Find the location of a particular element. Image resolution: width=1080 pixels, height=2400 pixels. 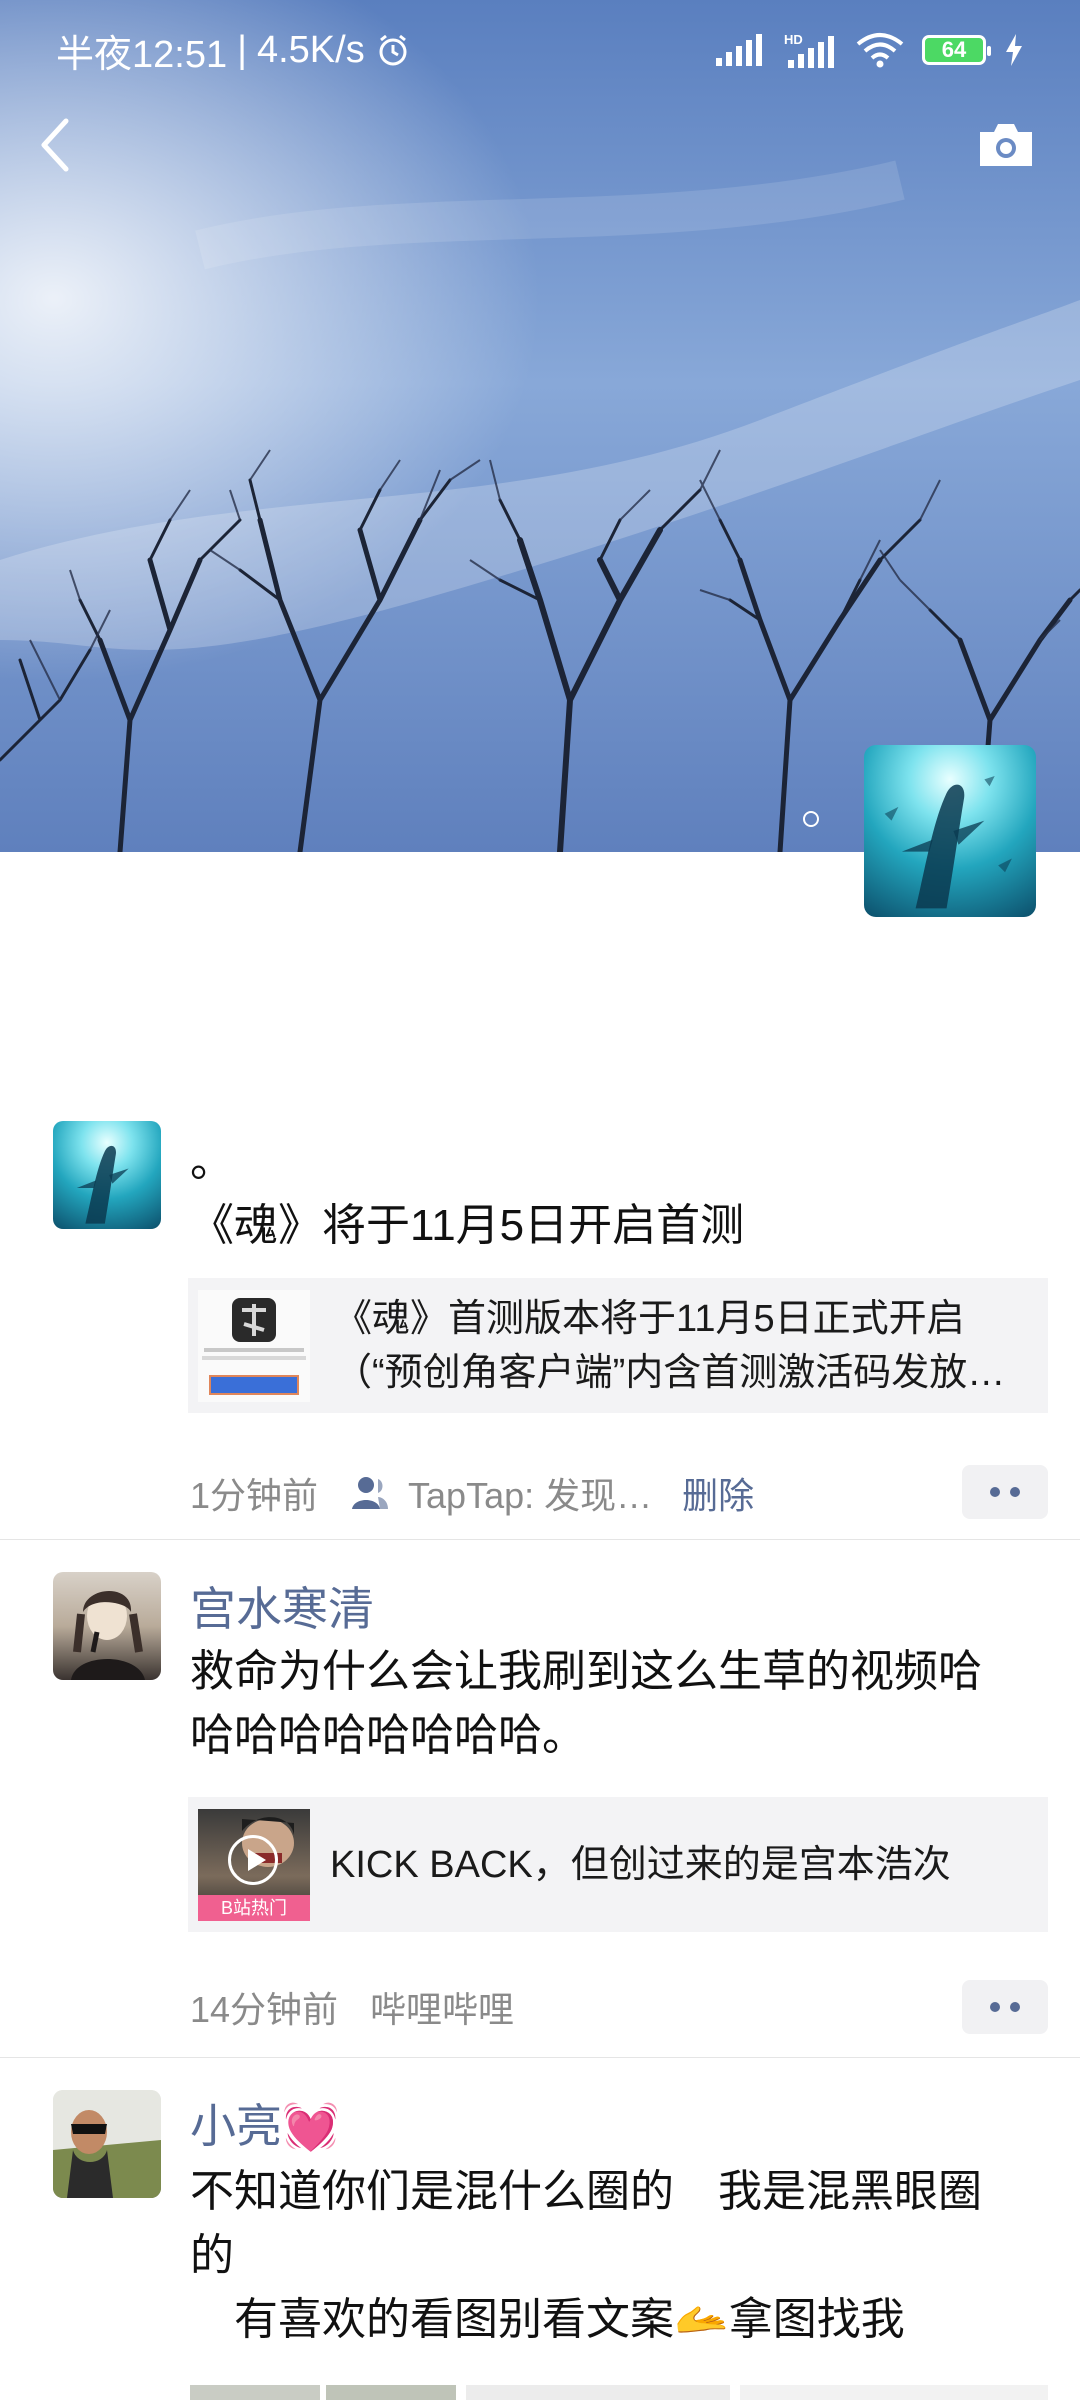

post-text-line: 哈哈哈哈哈哈哈哈。 is located at coordinates (388, 1735).